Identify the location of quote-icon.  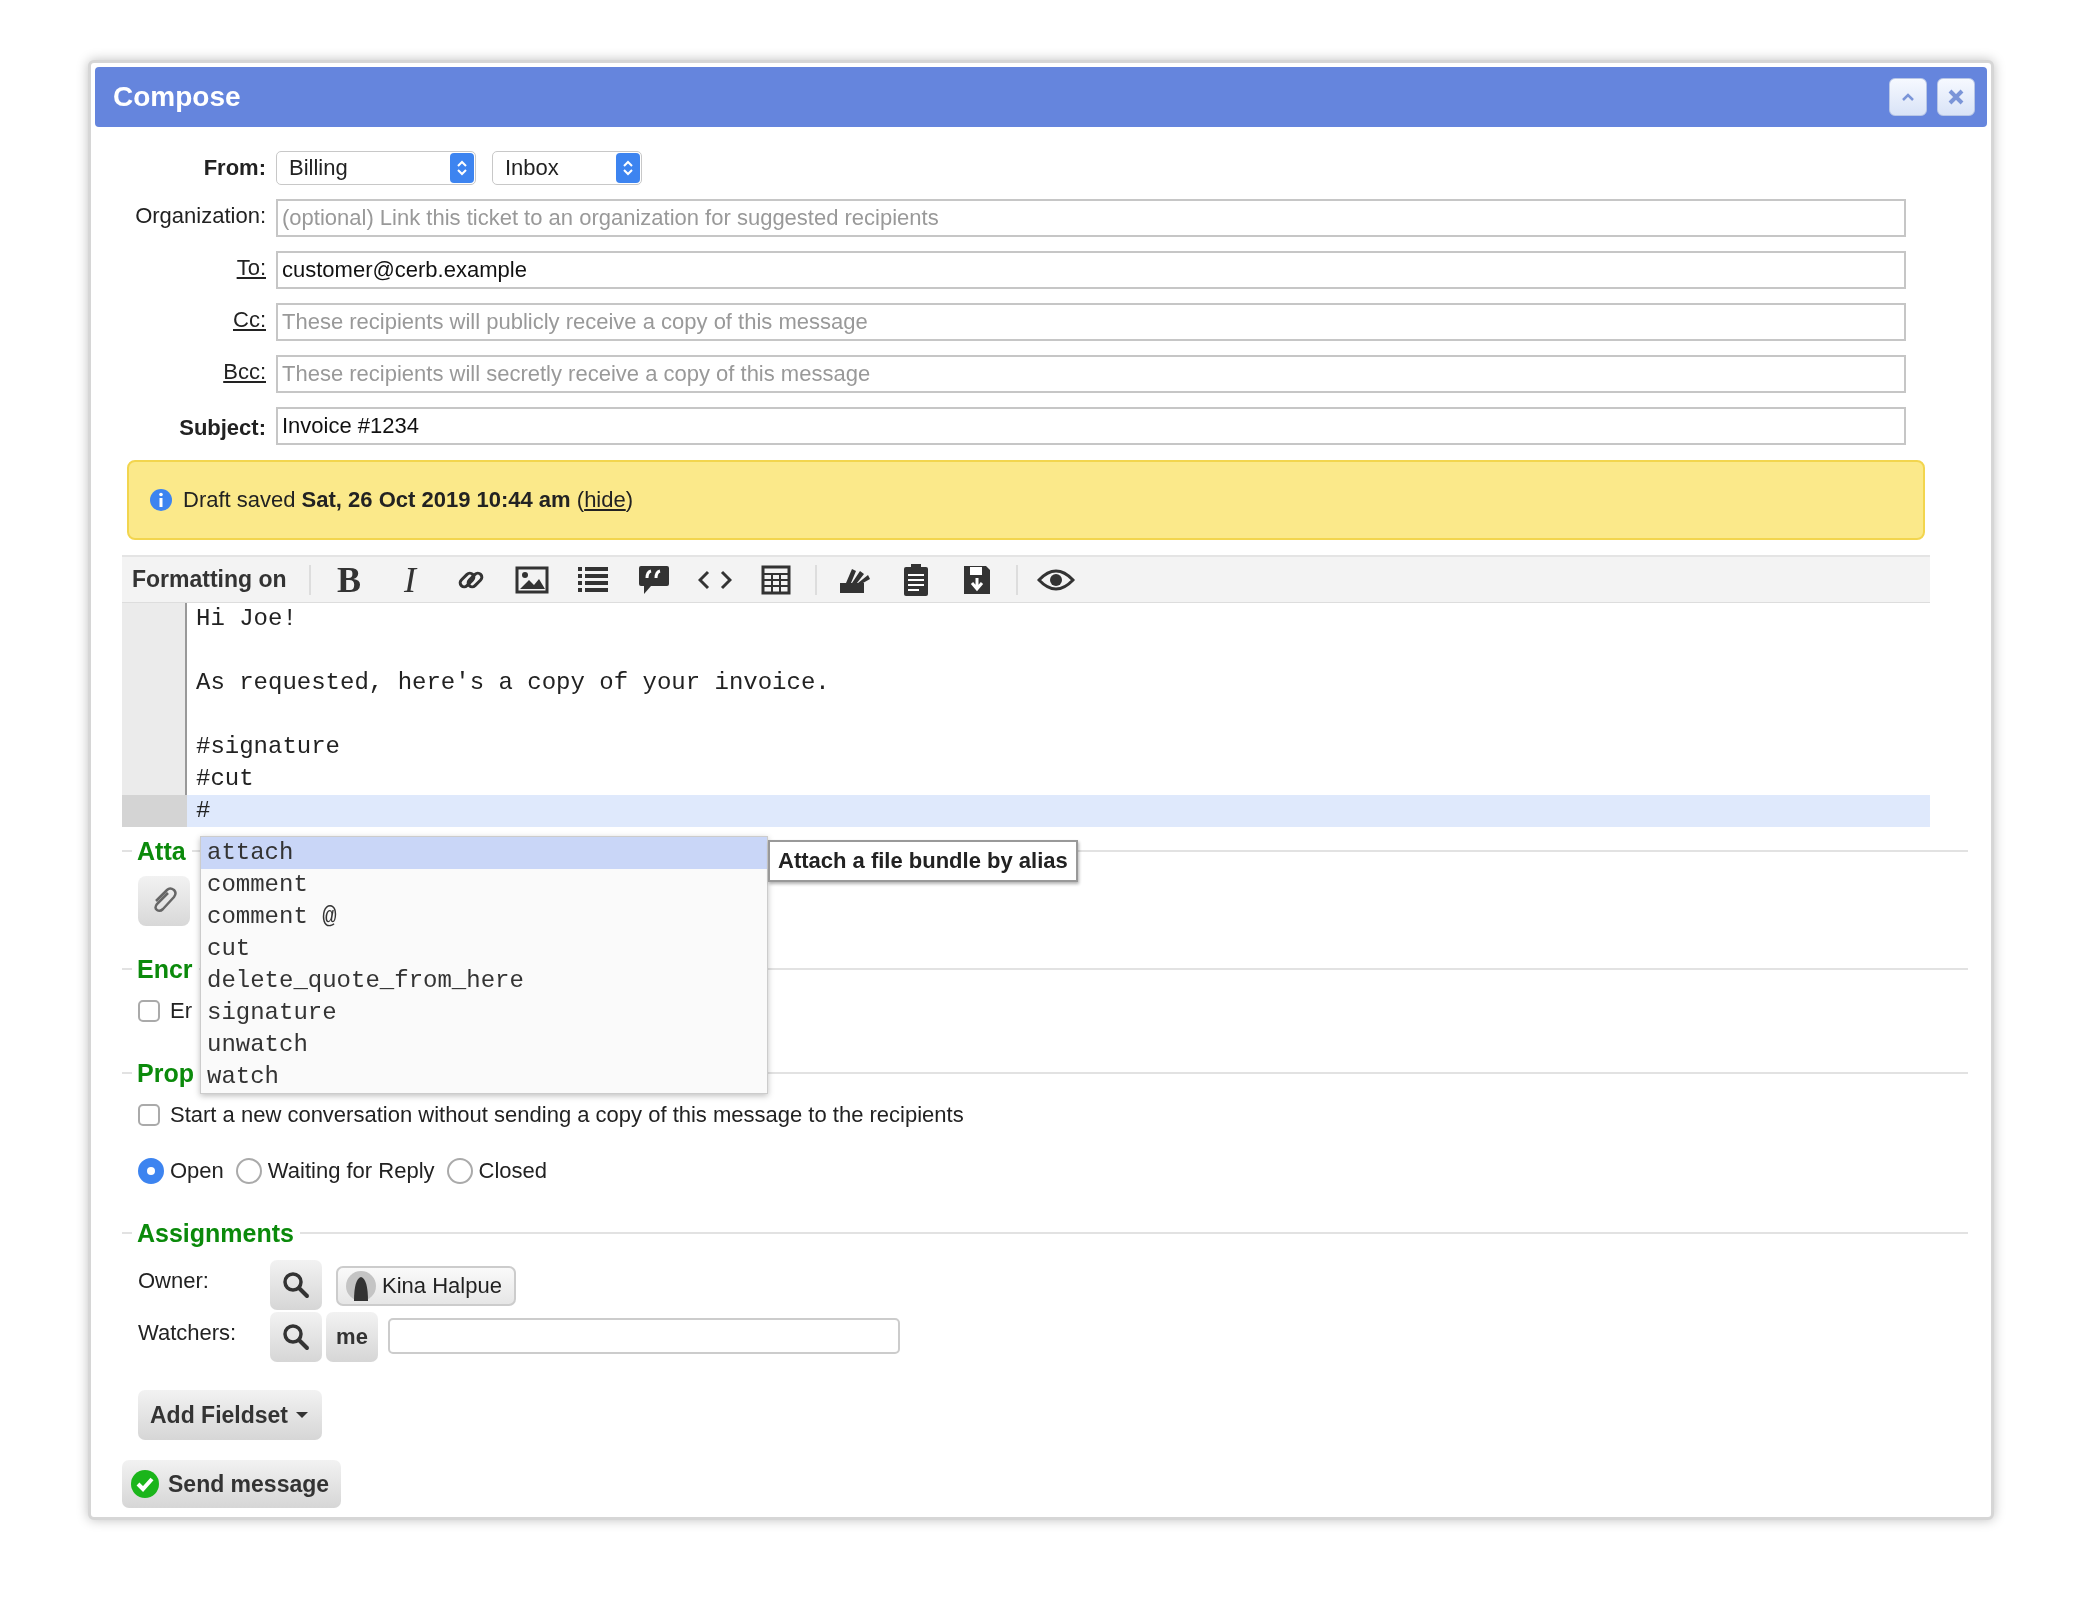
(654, 579).